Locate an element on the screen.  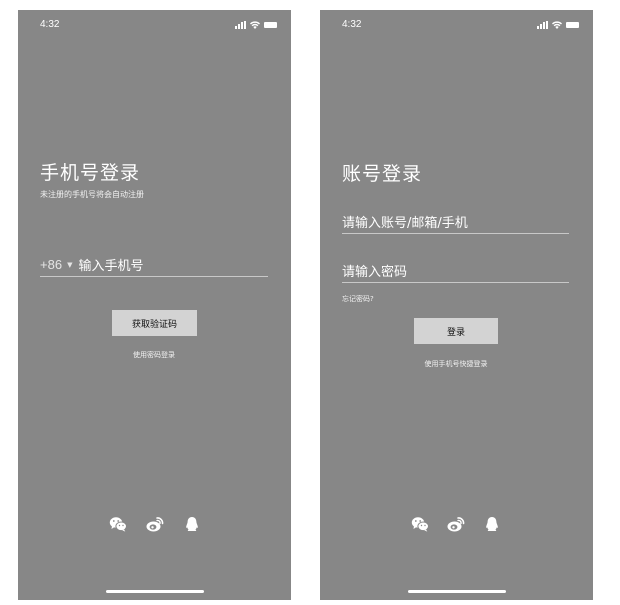
phone-input: +86 ▼ 输入手机号 is located at coordinates (154, 265).